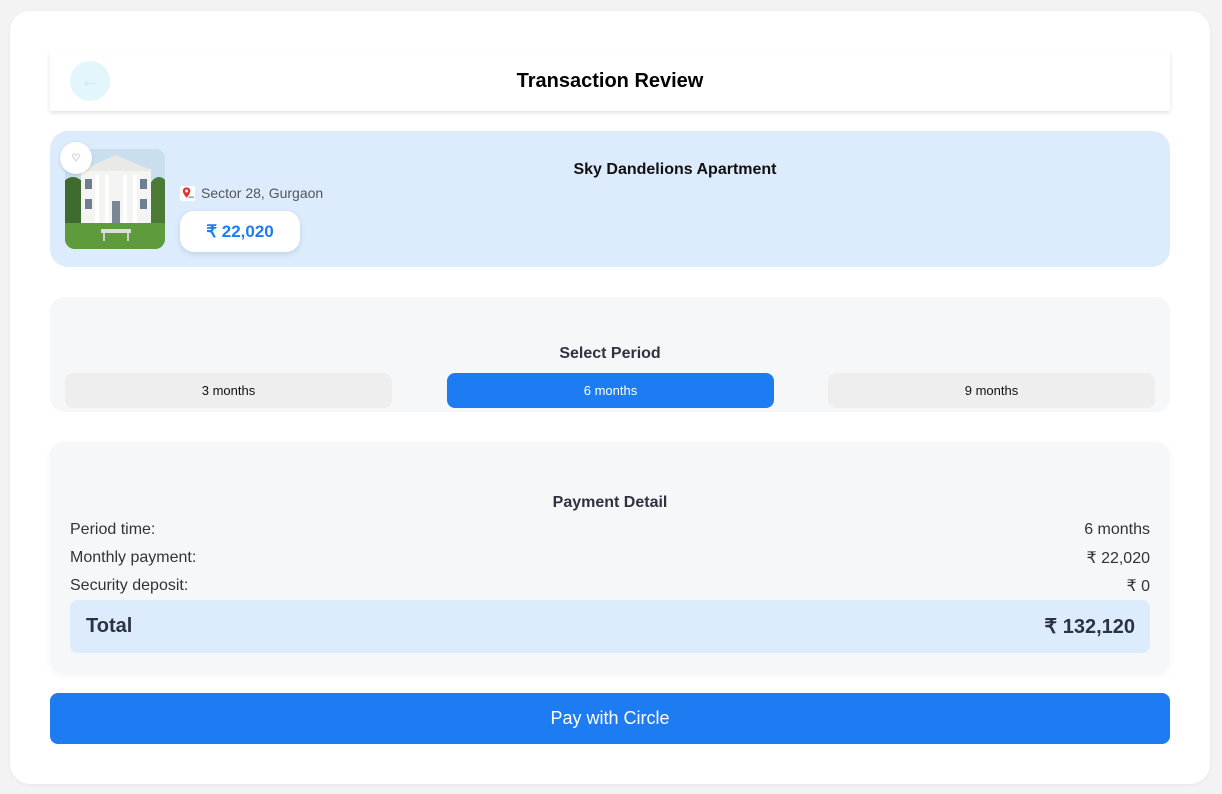  What do you see at coordinates (240, 231) in the screenshot?
I see `price-badge: ₹ 22,020` at bounding box center [240, 231].